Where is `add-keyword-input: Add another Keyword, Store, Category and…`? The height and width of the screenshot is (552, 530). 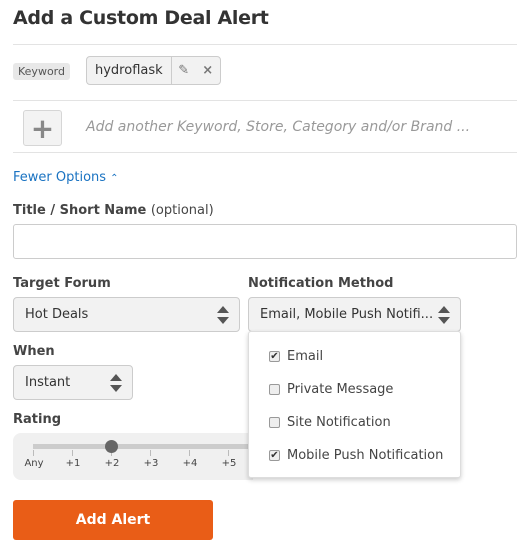 add-keyword-input: Add another Keyword, Store, Category and… is located at coordinates (278, 127).